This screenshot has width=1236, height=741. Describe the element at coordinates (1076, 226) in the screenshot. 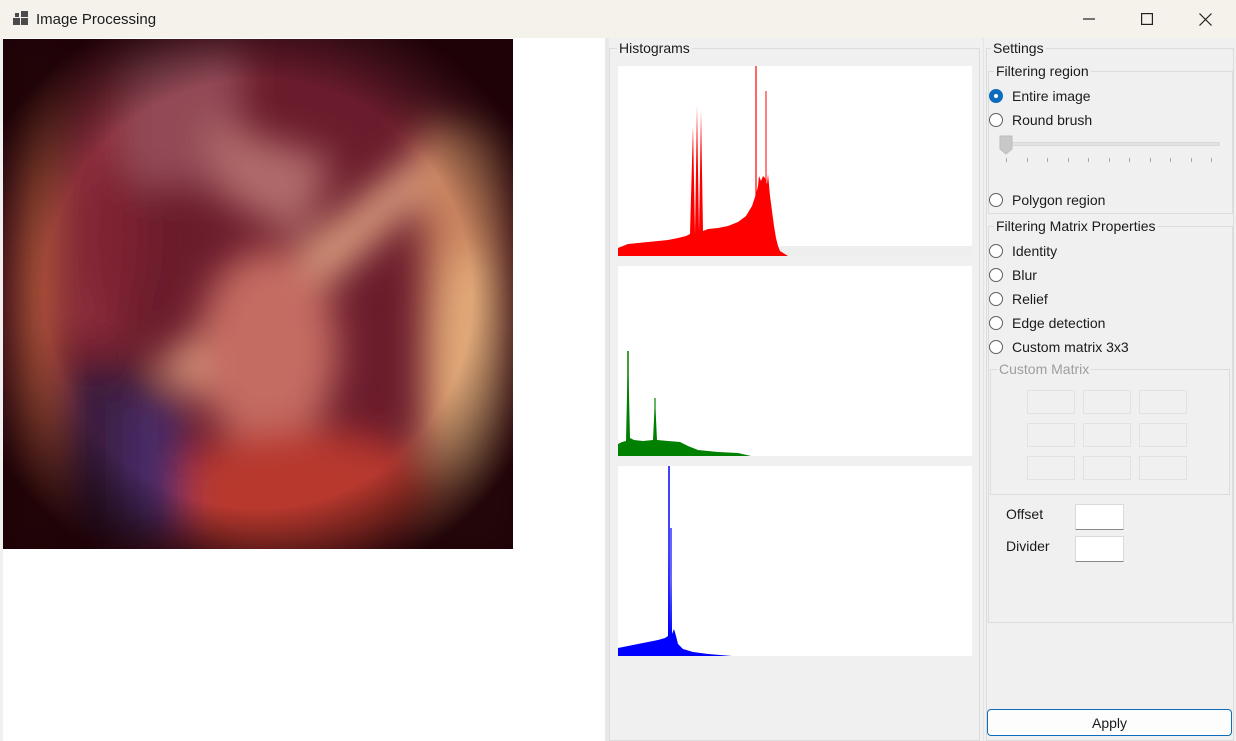

I see `matrix-properties-title: Filtering Matrix Properties` at that location.